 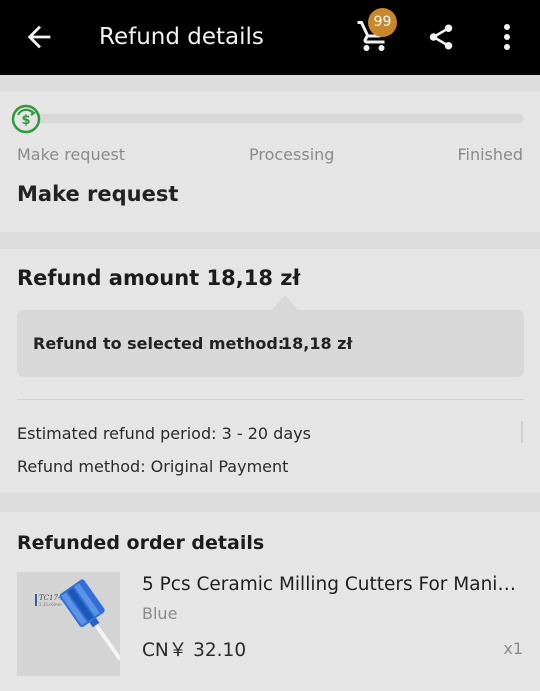 What do you see at coordinates (160, 613) in the screenshot?
I see `product-variant: Blue` at bounding box center [160, 613].